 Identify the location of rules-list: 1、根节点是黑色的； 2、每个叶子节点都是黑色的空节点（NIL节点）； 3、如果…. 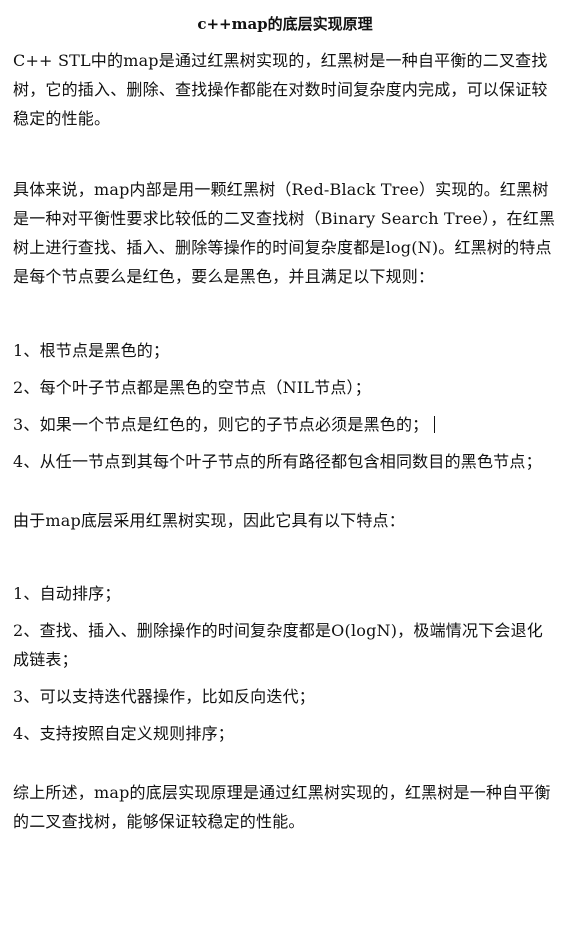
(285, 406).